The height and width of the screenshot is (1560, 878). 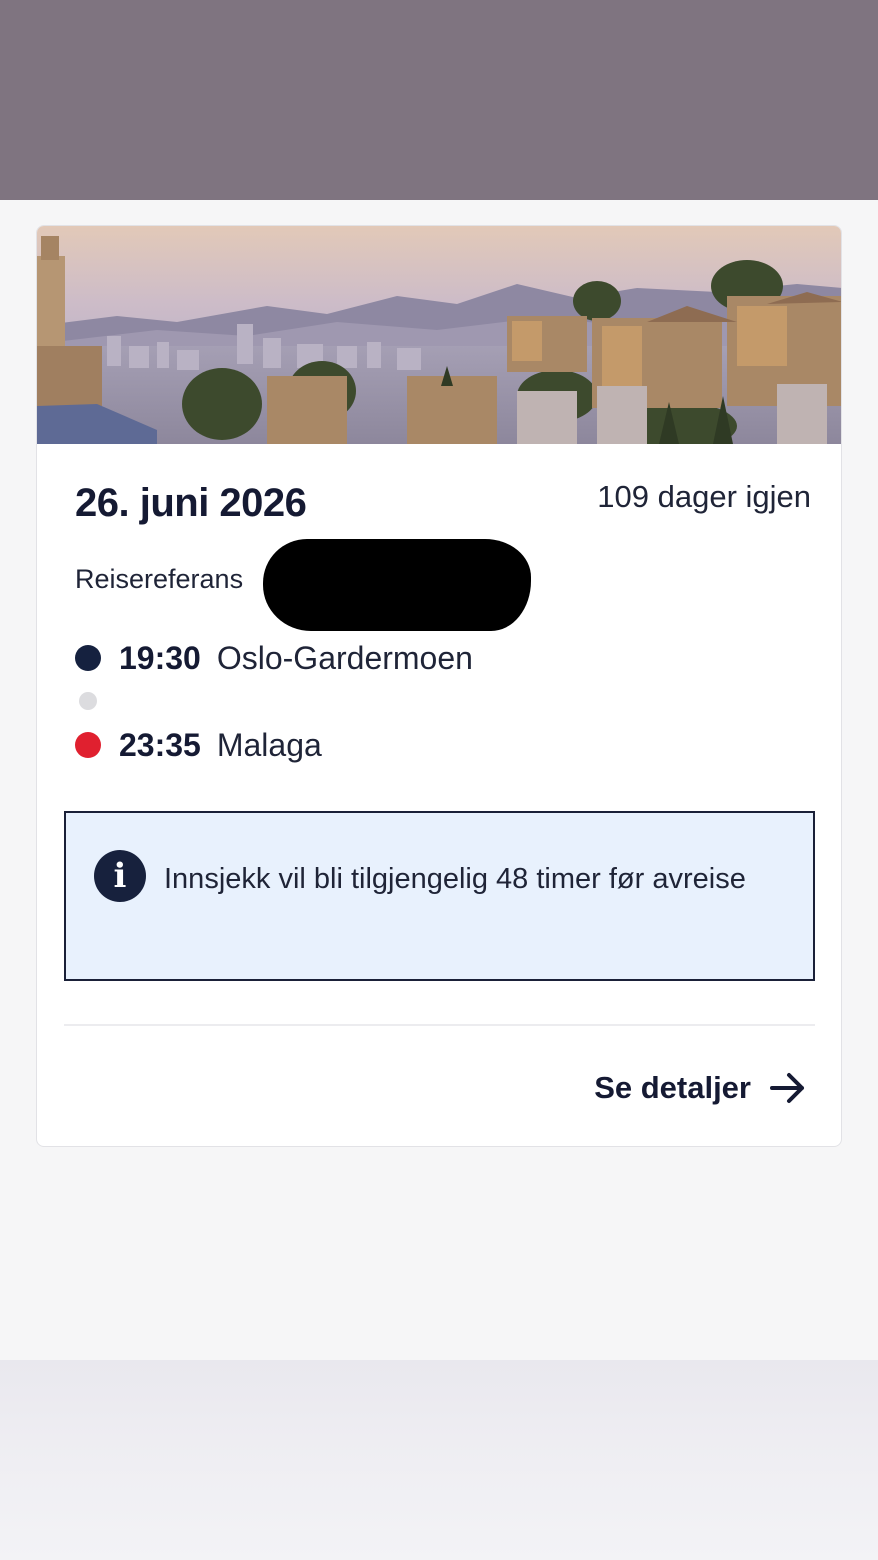 What do you see at coordinates (439, 100) in the screenshot?
I see `status-overlay-band` at bounding box center [439, 100].